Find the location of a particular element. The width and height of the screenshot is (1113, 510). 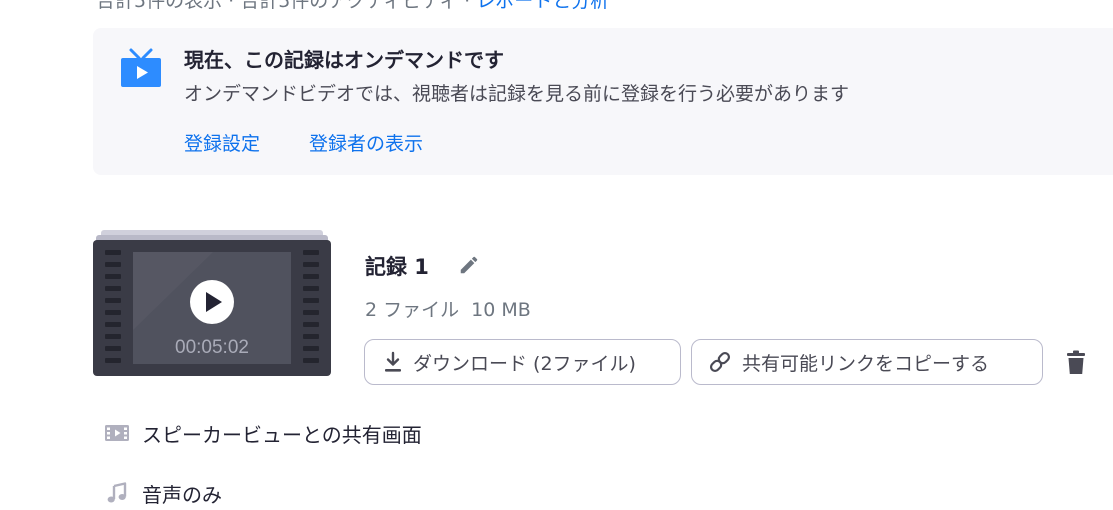

recording-title: 記録 1 is located at coordinates (397, 267).